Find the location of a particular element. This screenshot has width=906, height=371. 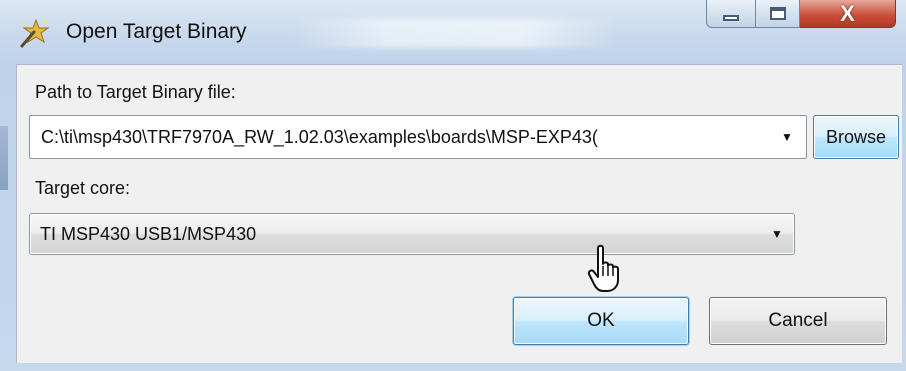

cancel-button: Cancel is located at coordinates (798, 321).